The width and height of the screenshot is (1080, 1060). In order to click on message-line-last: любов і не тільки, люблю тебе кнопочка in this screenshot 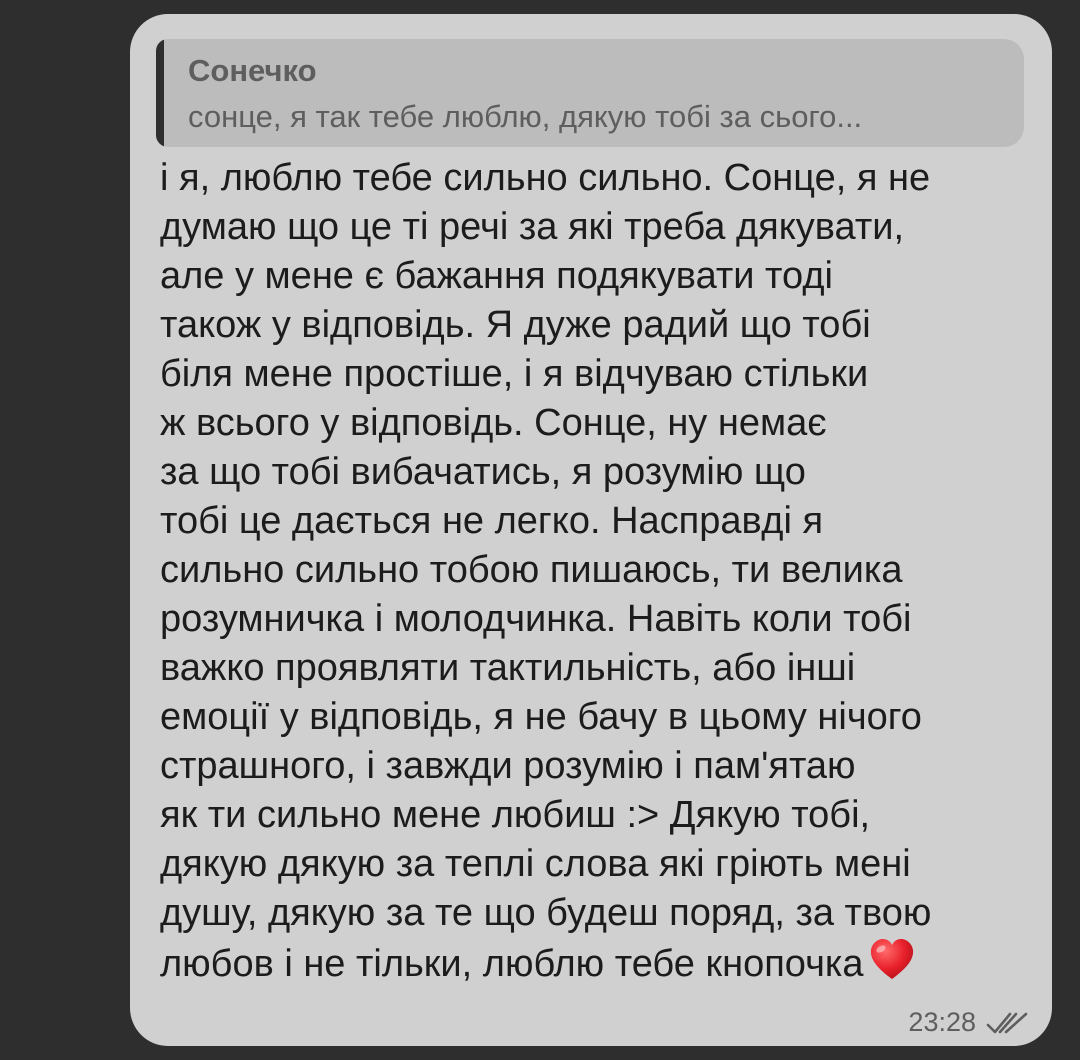, I will do `click(600, 962)`.